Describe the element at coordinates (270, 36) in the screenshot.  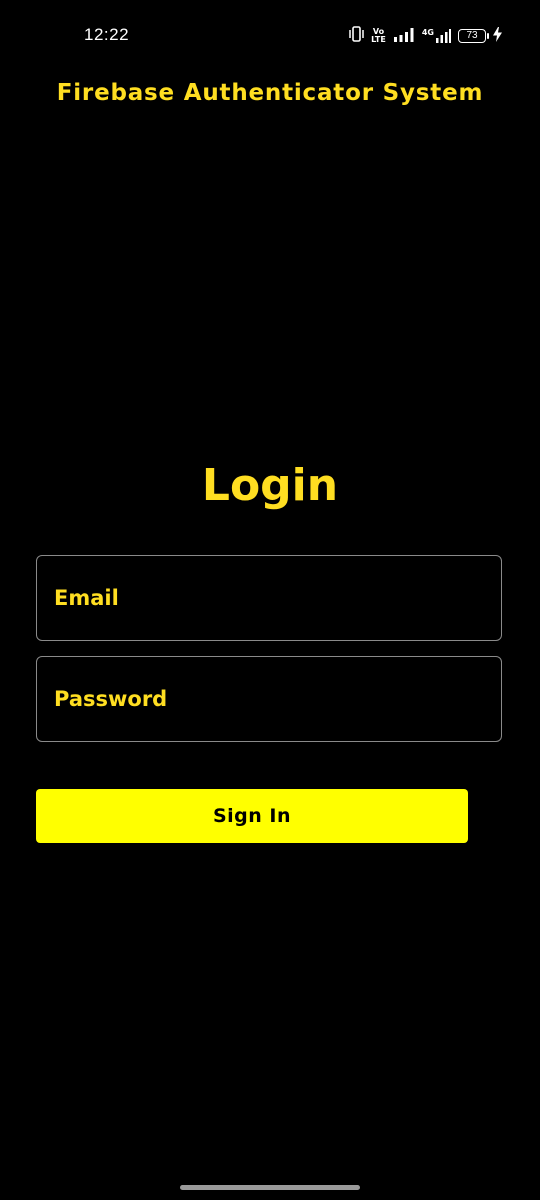
I see `status-bar: 12:22 Vo LTE 4G 73` at that location.